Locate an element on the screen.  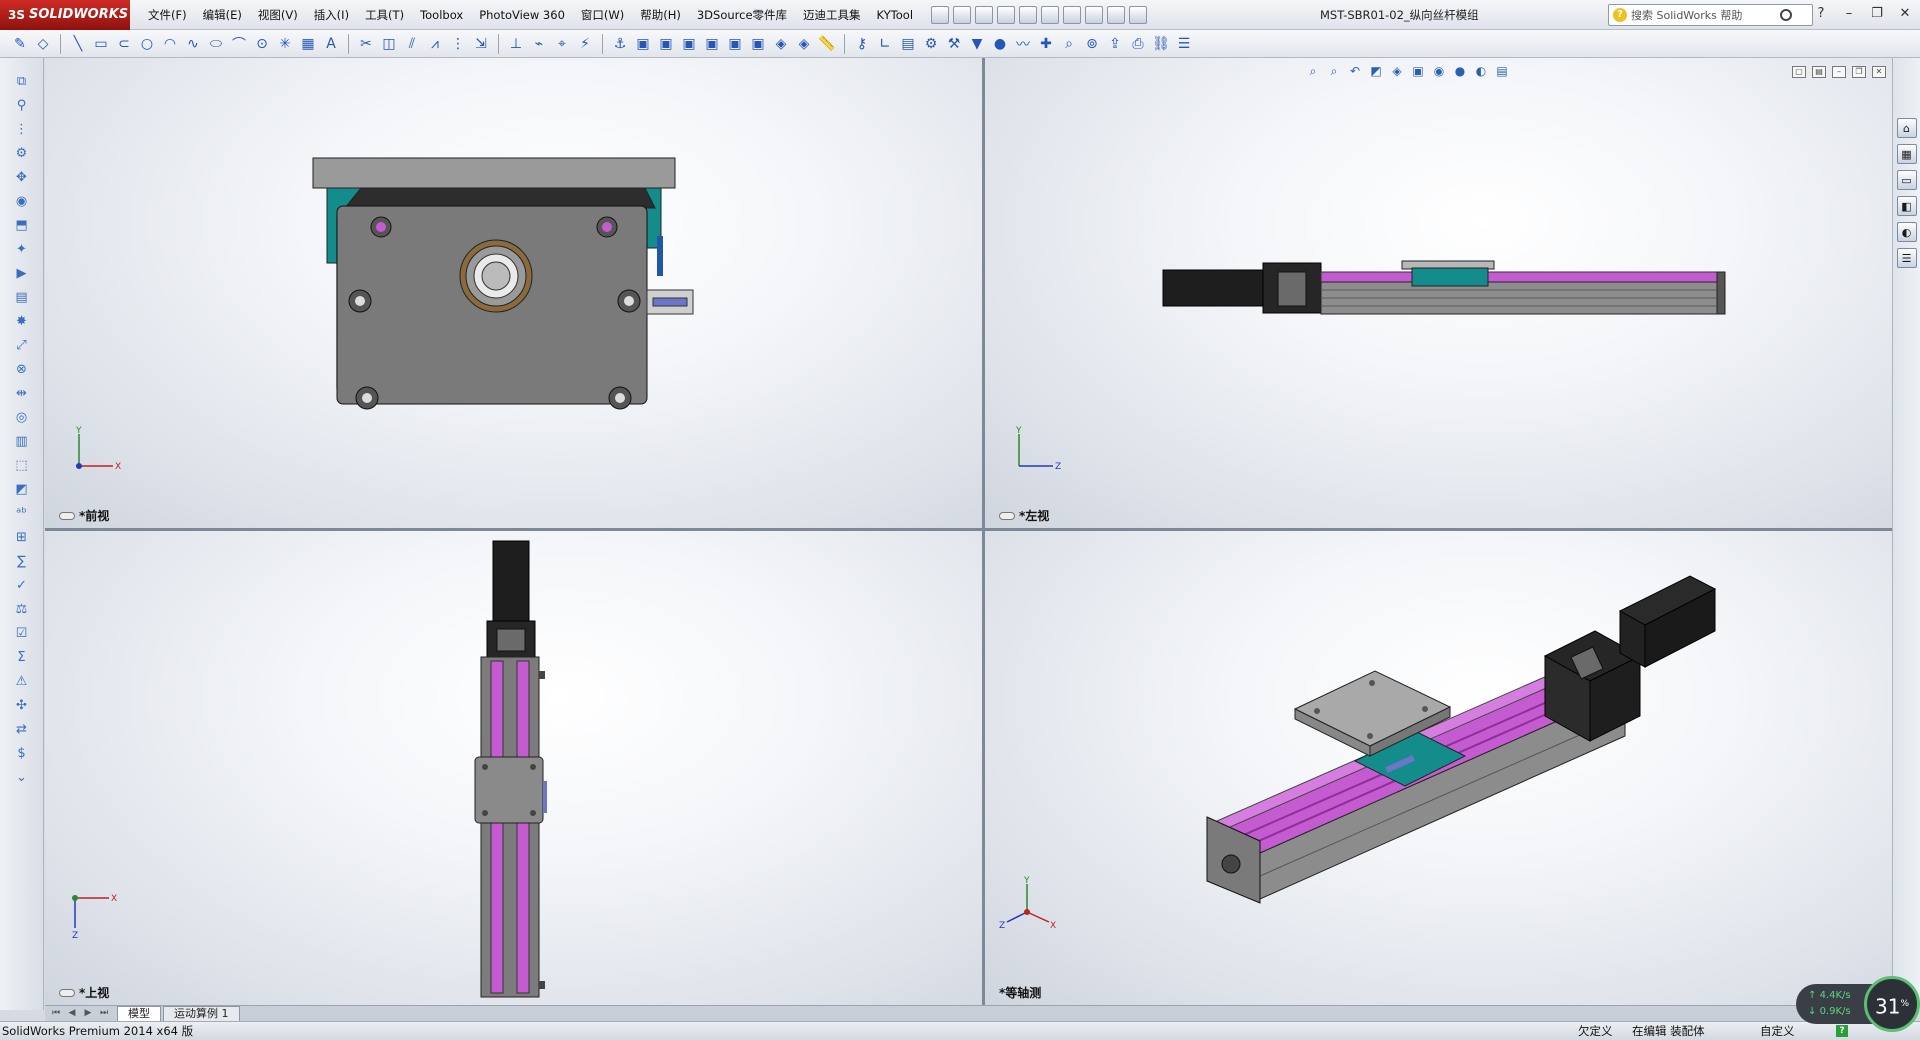
move-entities-icon: ⇲ is located at coordinates (481, 44).